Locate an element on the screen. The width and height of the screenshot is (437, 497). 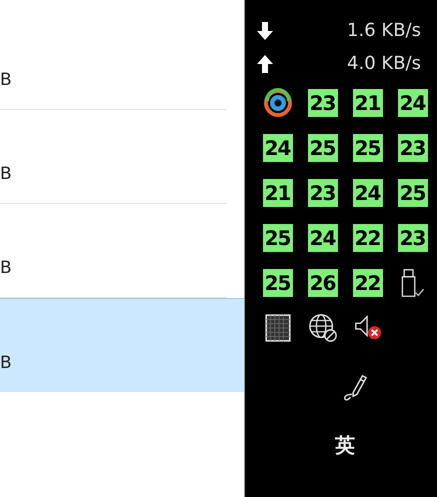
ring-icon is located at coordinates (277, 103).